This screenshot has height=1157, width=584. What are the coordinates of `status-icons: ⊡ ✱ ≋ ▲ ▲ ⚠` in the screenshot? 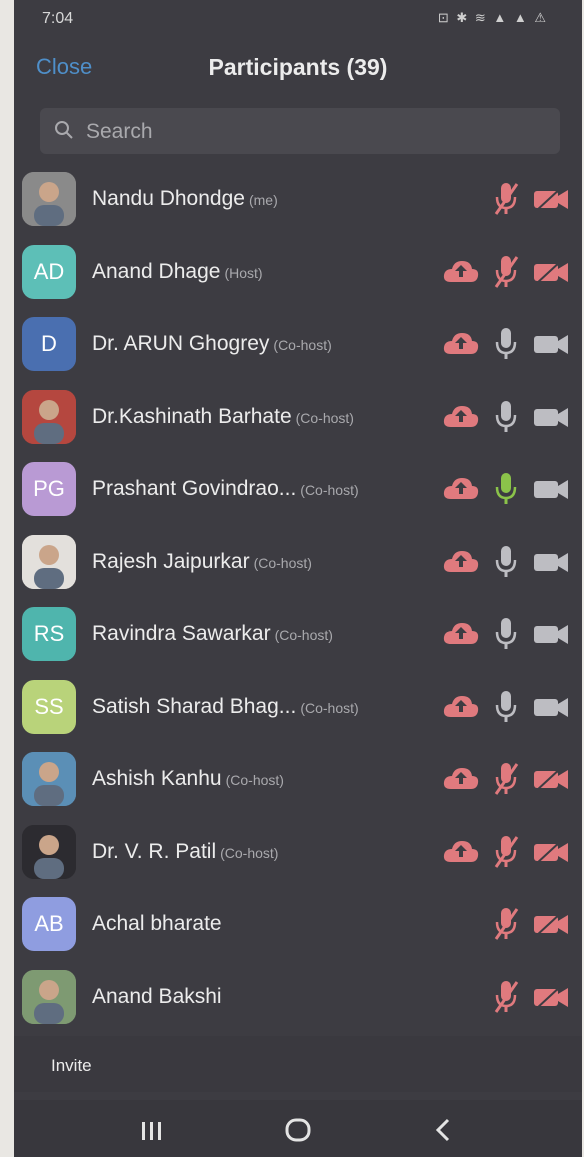 It's located at (492, 17).